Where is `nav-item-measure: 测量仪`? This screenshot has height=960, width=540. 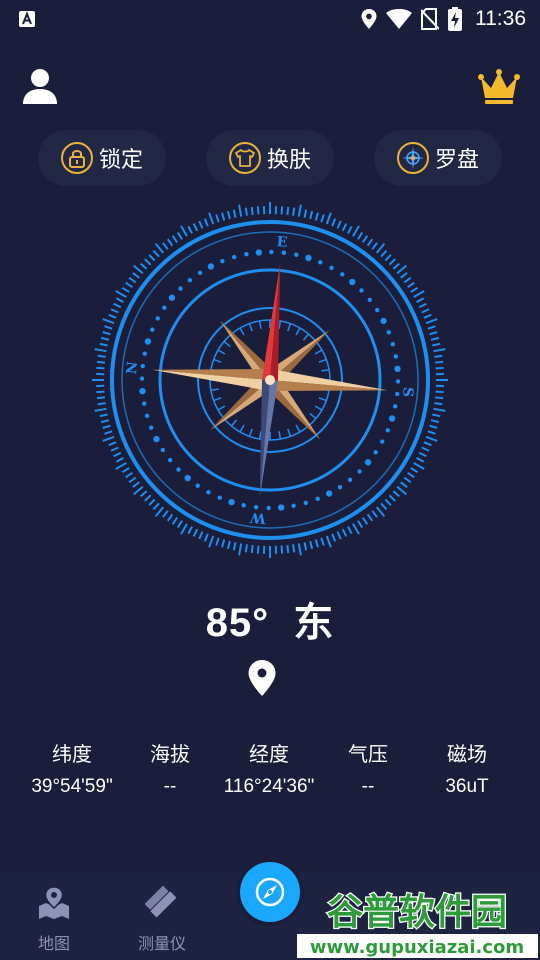
nav-item-measure: 测量仪 is located at coordinates (162, 920).